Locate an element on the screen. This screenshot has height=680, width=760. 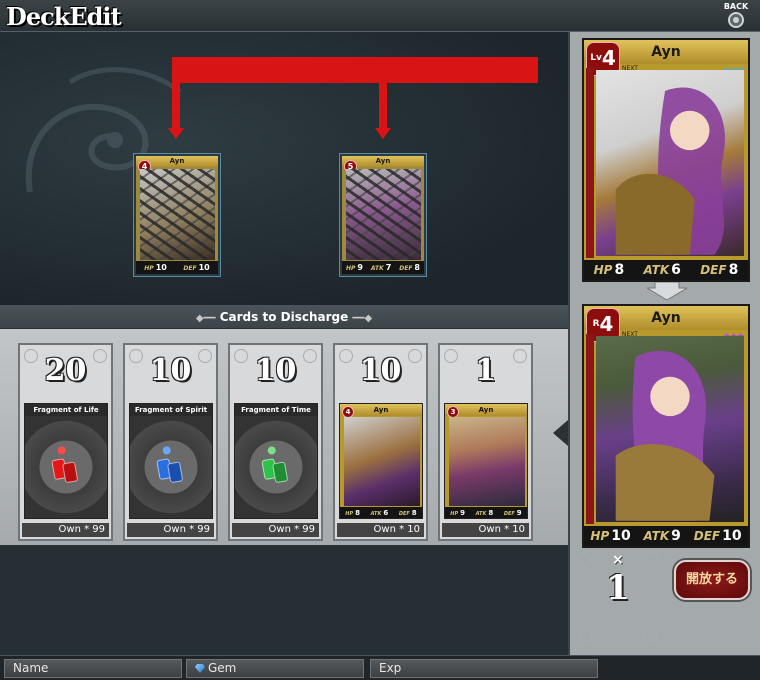
level-prefix: R is located at coordinates (596, 324).